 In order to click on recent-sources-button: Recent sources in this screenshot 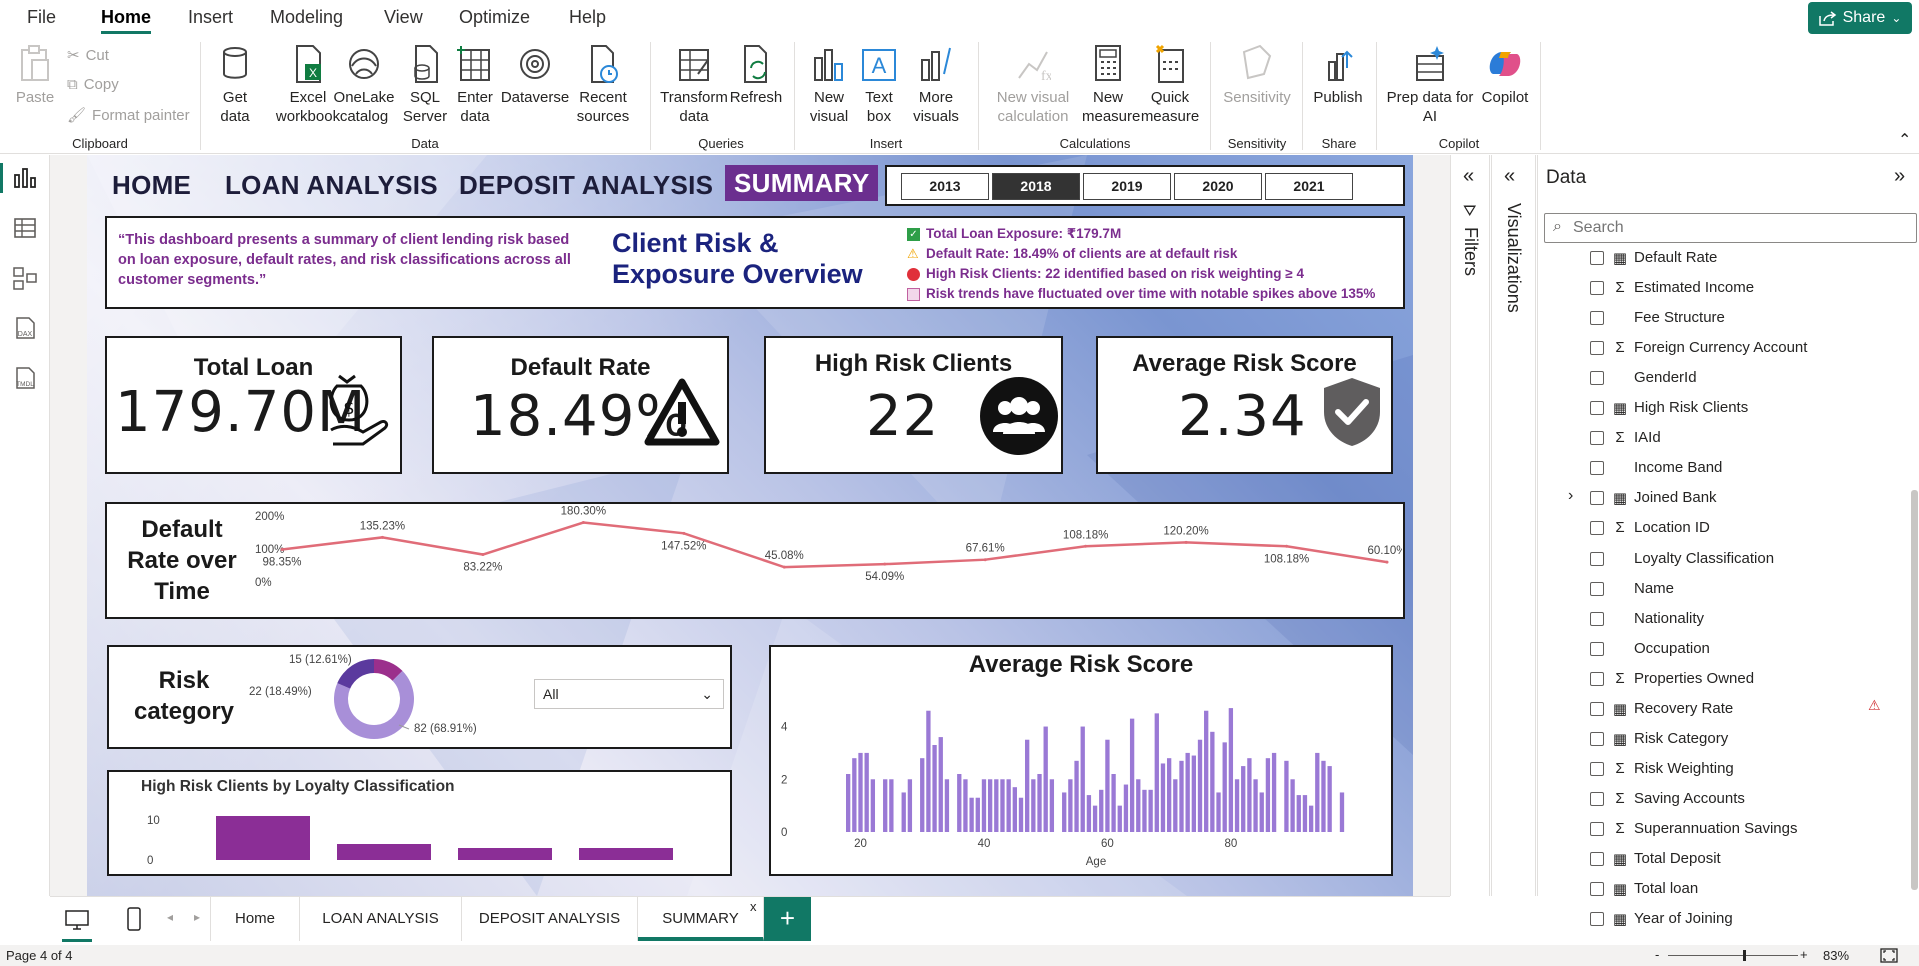, I will do `click(603, 85)`.